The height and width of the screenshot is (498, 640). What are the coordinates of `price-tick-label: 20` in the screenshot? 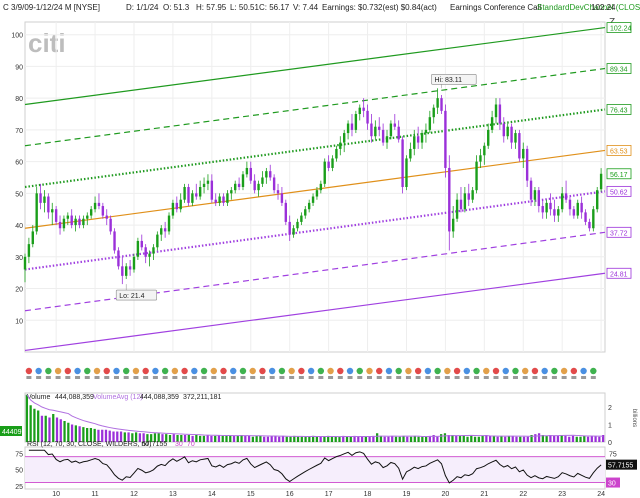 It's located at (19, 290).